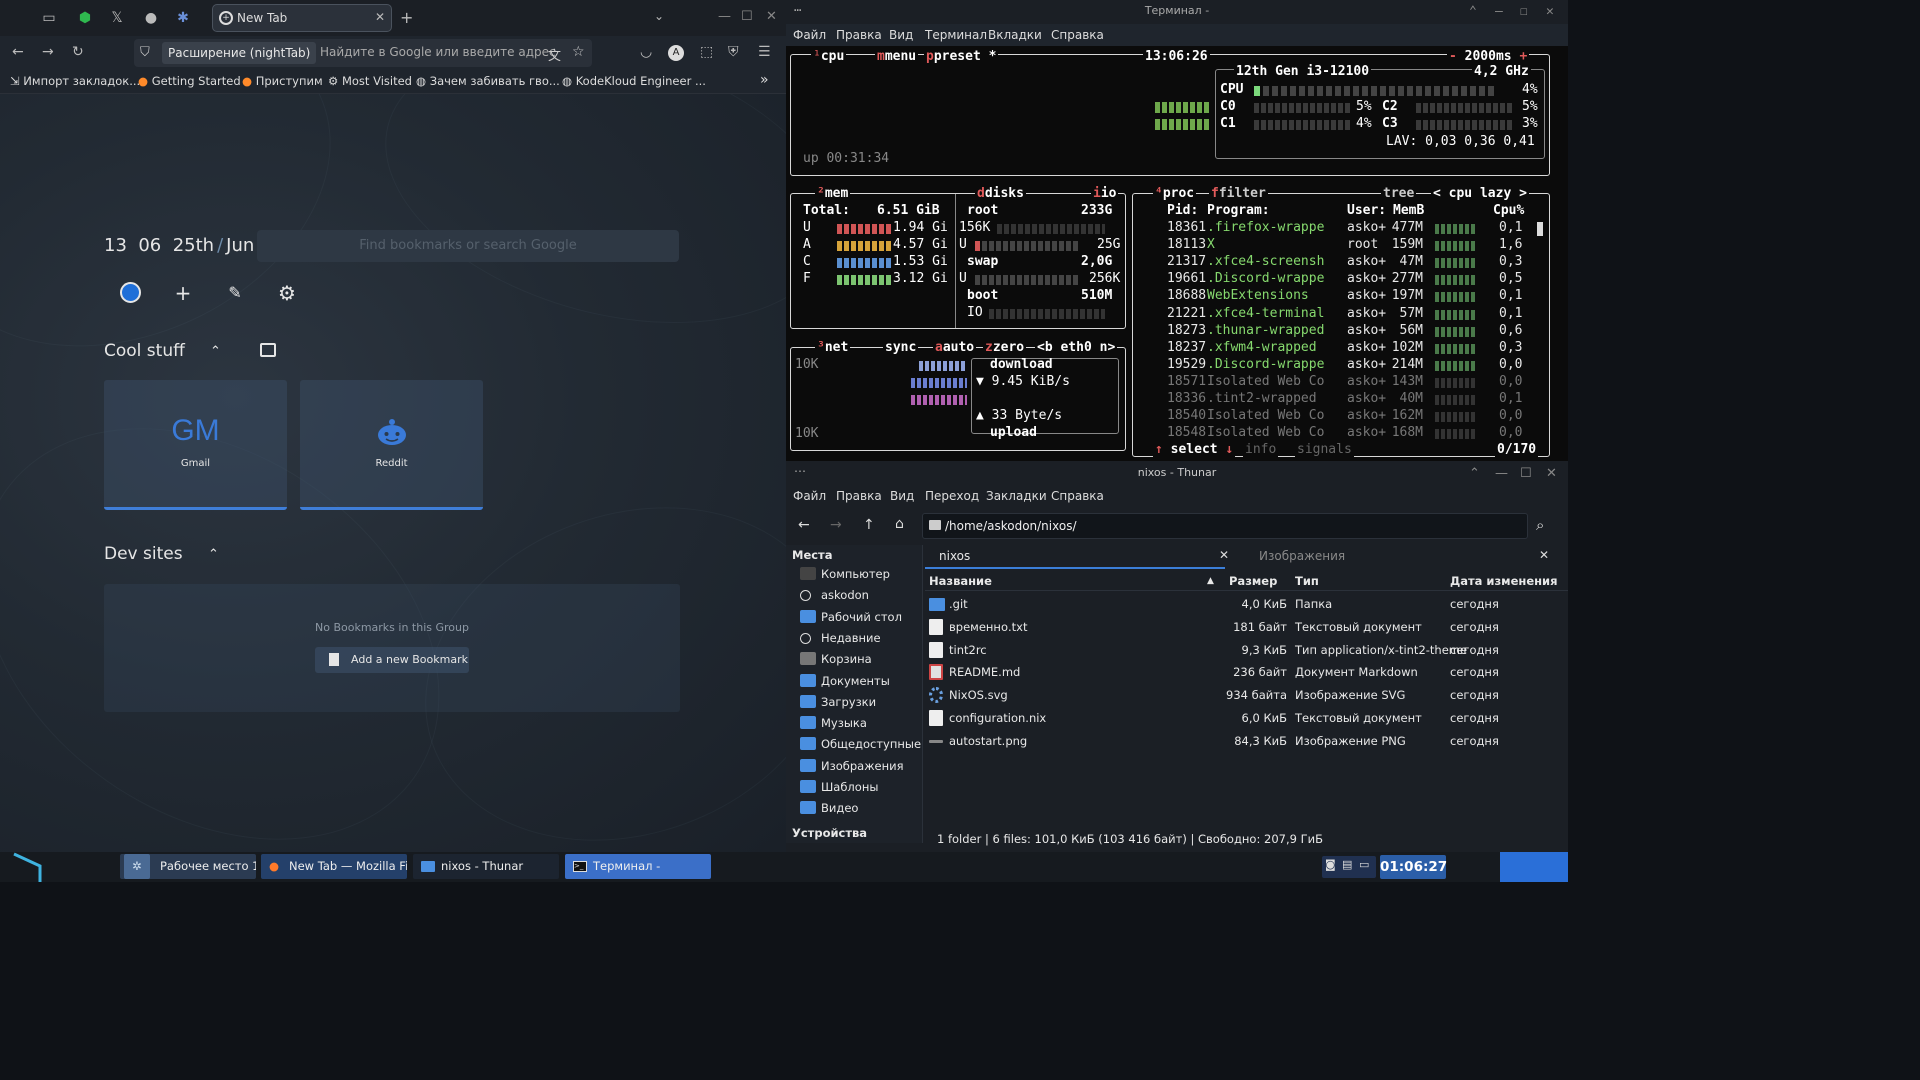 The width and height of the screenshot is (1920, 1080). What do you see at coordinates (406, 17) in the screenshot?
I see `new-tab-button: +` at bounding box center [406, 17].